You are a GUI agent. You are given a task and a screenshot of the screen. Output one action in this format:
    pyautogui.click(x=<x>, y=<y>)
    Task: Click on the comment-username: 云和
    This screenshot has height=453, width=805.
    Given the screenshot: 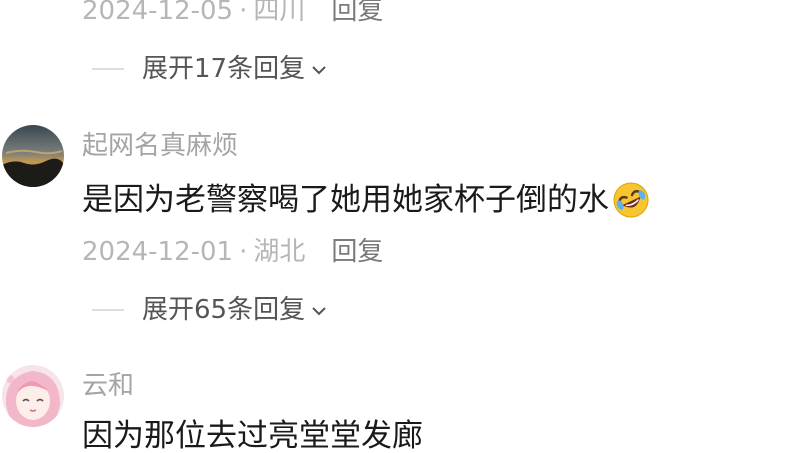 What is the action you would take?
    pyautogui.click(x=108, y=386)
    